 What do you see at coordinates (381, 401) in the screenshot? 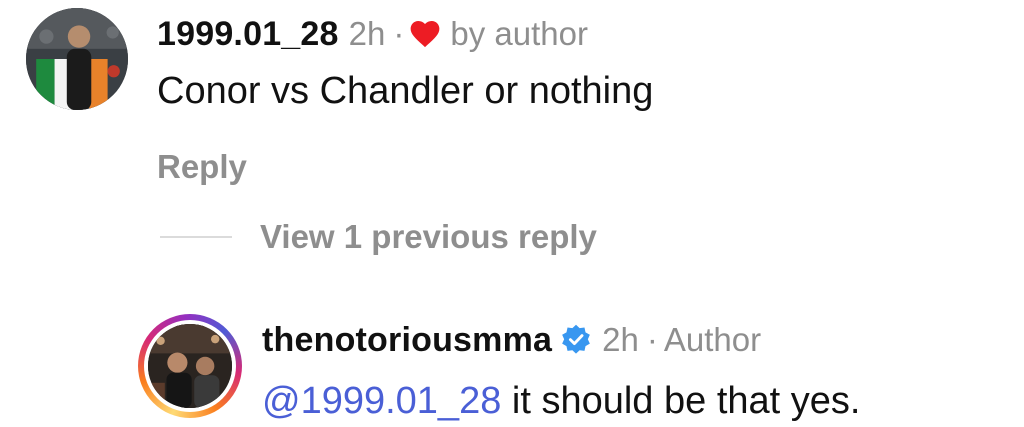
I see `mention-link: @1999.01_28` at bounding box center [381, 401].